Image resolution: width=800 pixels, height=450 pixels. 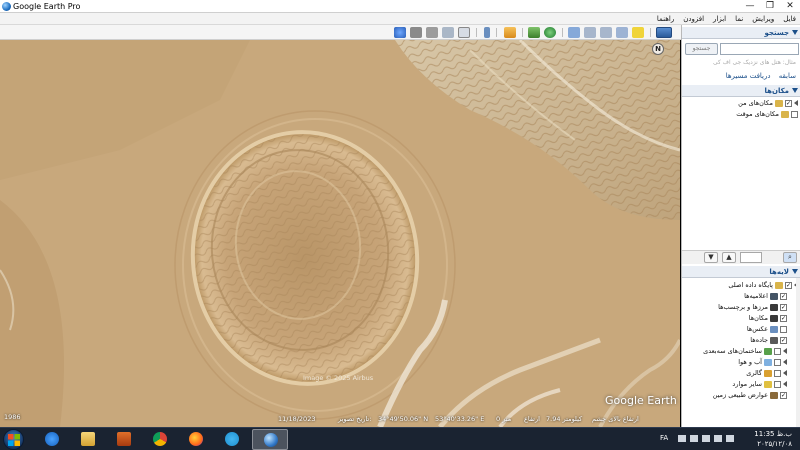 What do you see at coordinates (762, 362) in the screenshot?
I see `layer-item: آب و هوا` at bounding box center [762, 362].